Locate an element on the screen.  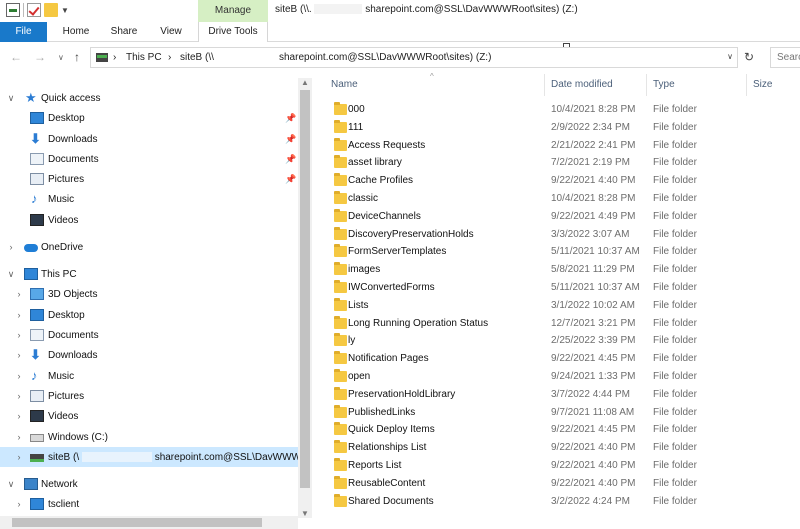
nav-pc-pictures: › Pictures is located at coordinates (149, 396).